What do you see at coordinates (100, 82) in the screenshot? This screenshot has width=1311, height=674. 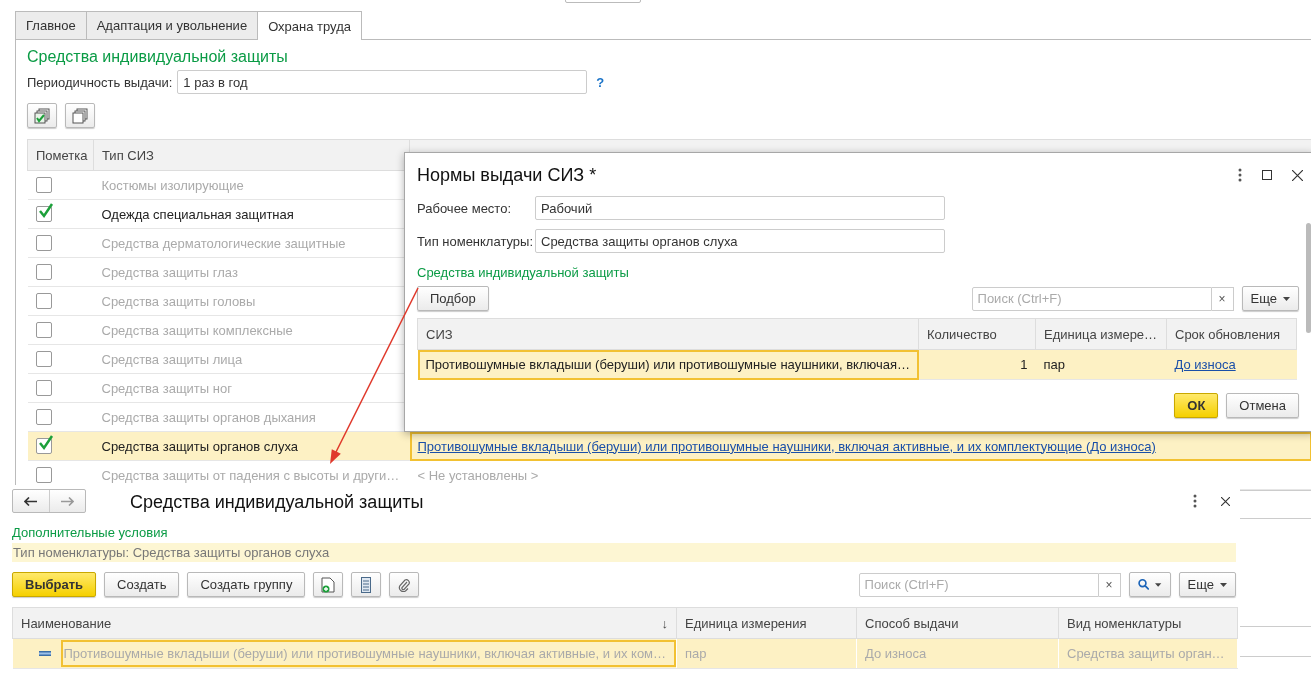 I see `field-label: Периодичность выдачи:` at bounding box center [100, 82].